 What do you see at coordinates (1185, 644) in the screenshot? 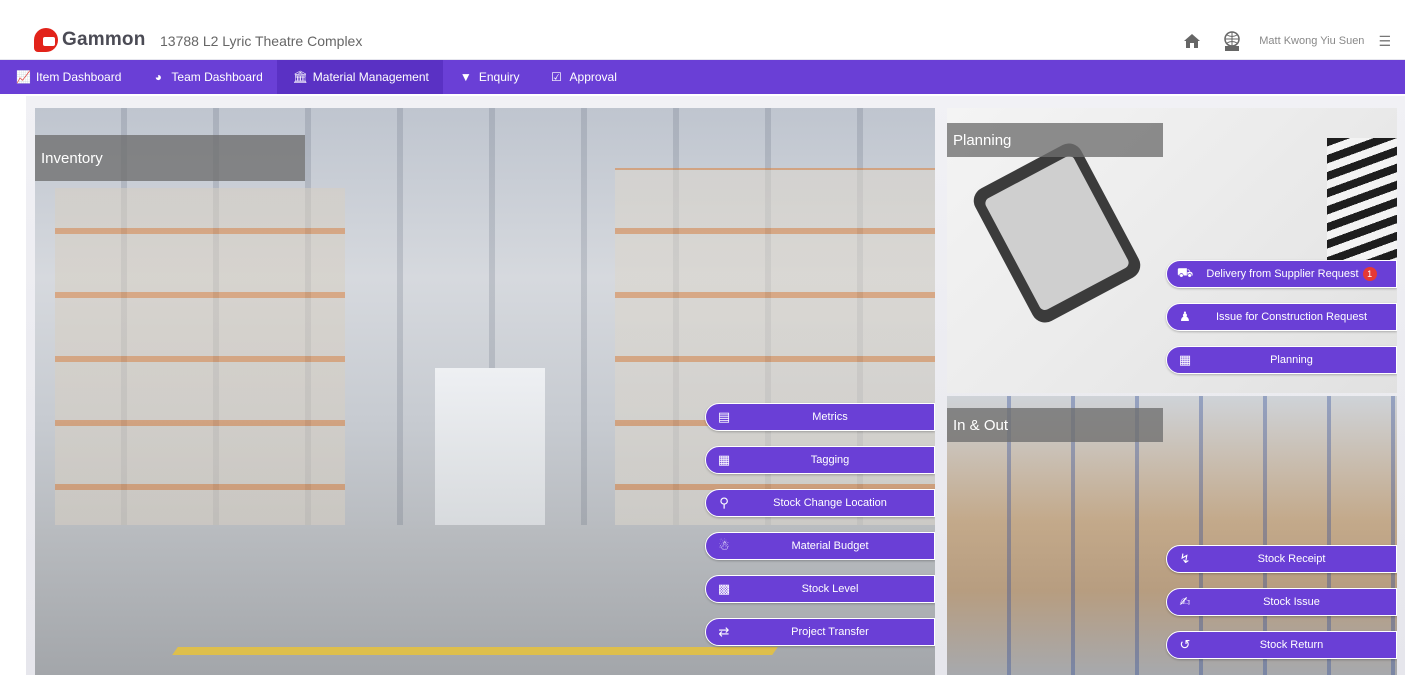
I see `undo-icon: ↺` at bounding box center [1185, 644].